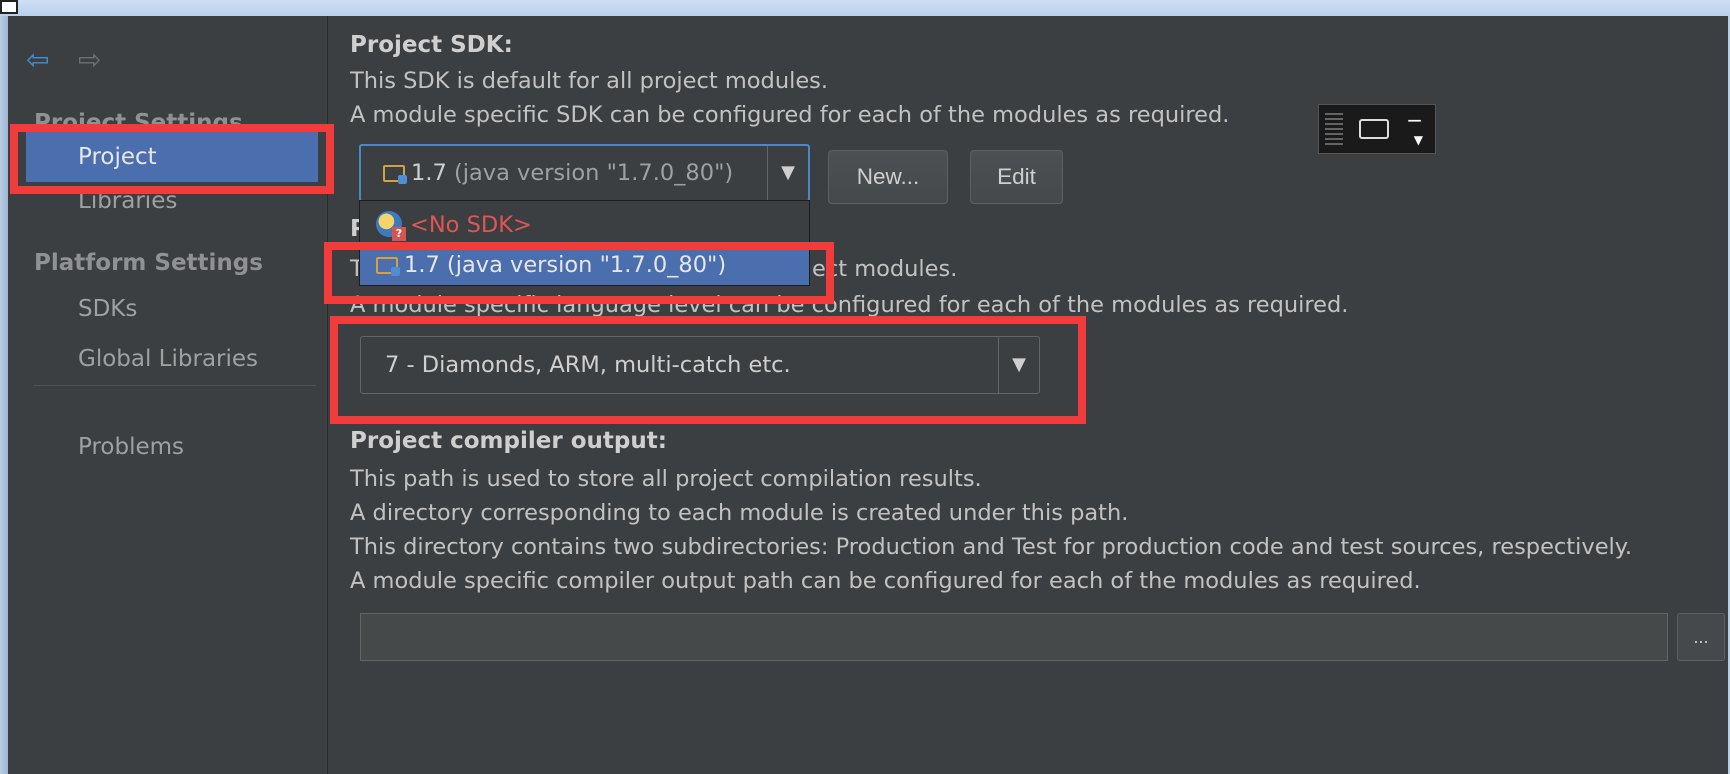 The width and height of the screenshot is (1730, 774). I want to click on sidebar-item-libraries: Libraries, so click(172, 201).